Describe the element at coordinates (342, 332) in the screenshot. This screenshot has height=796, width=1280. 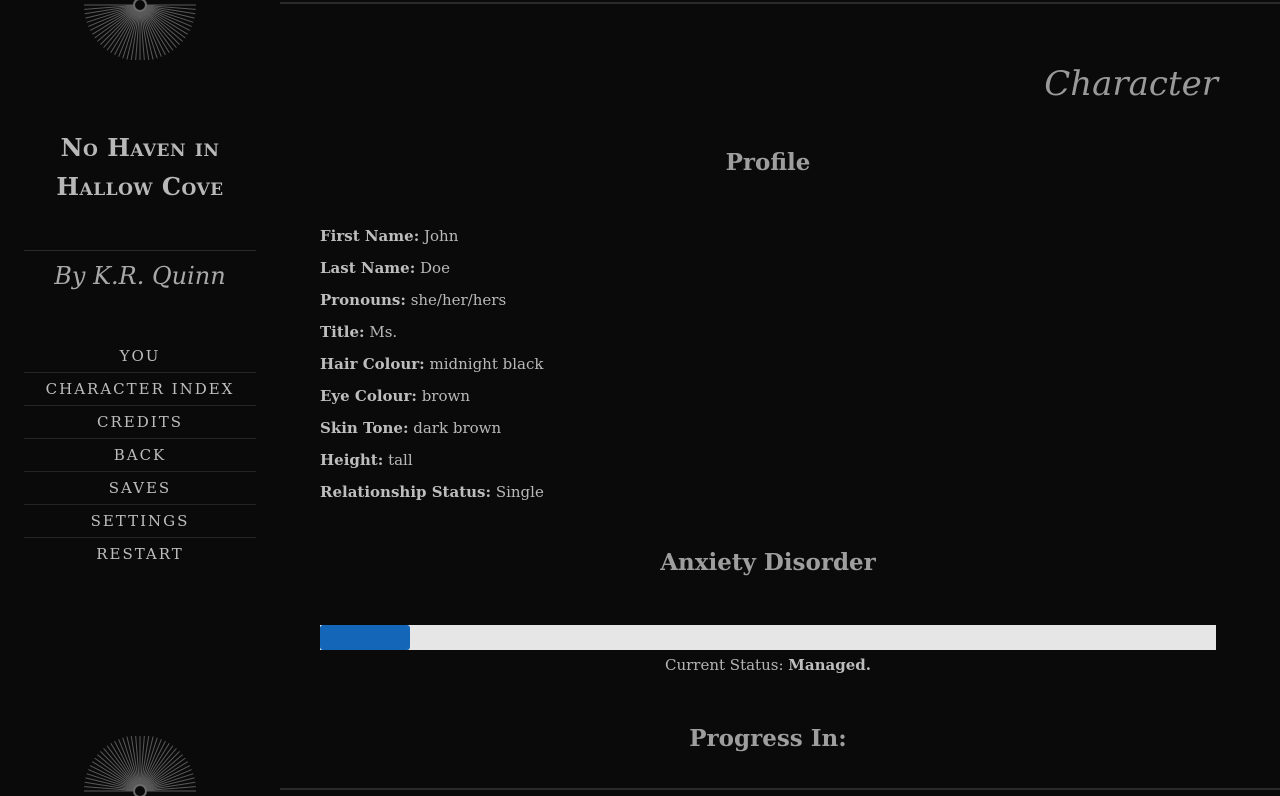
I see `profile-label: Title:` at that location.